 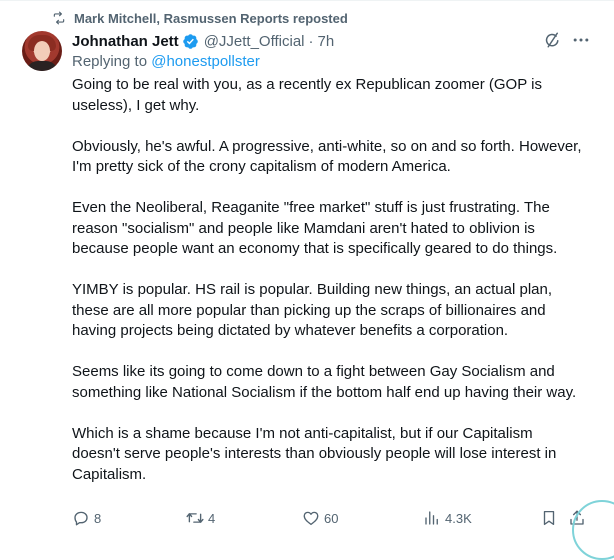 What do you see at coordinates (311, 518) in the screenshot?
I see `heart-icon` at bounding box center [311, 518].